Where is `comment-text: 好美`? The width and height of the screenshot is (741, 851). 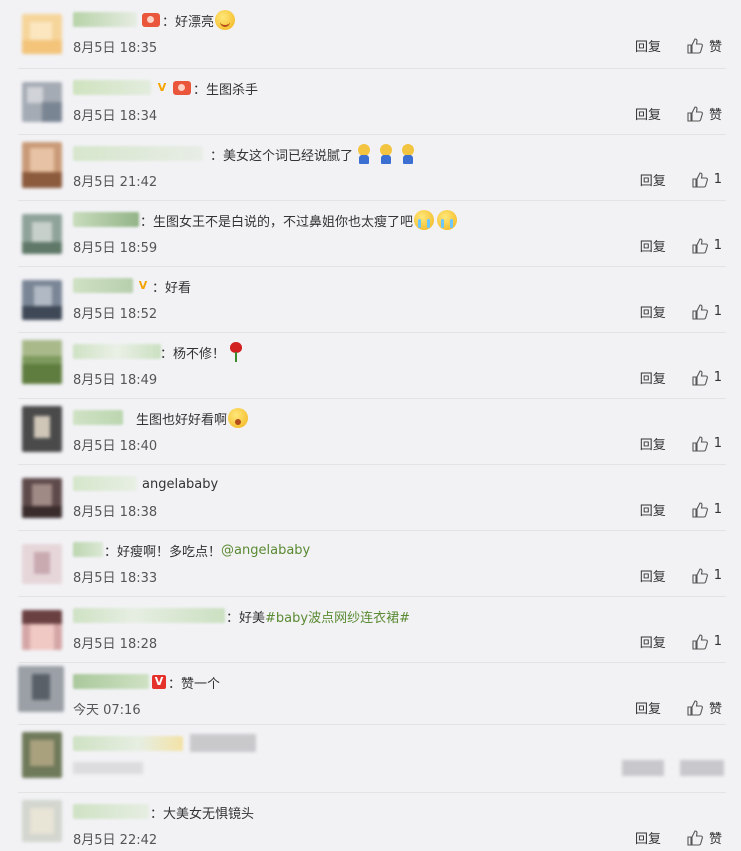
comment-text: 好美 is located at coordinates (252, 618).